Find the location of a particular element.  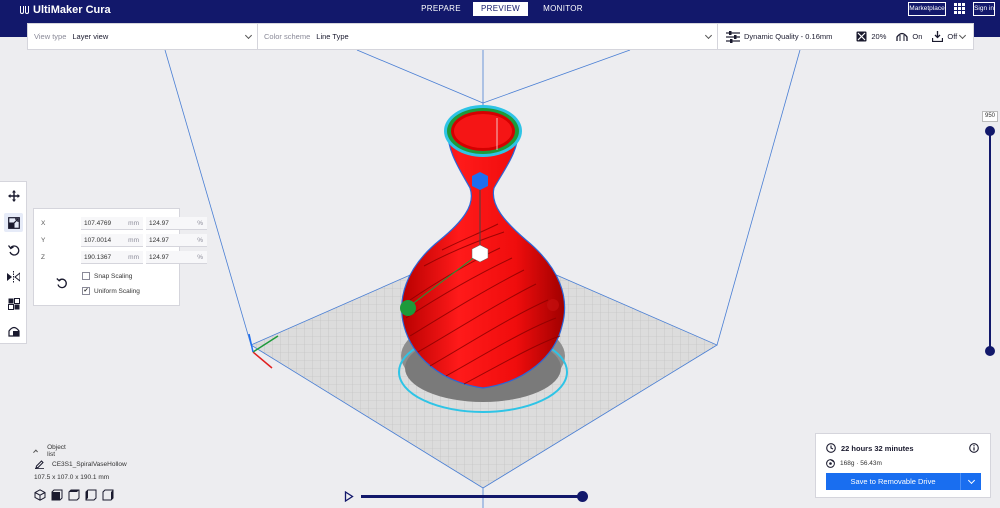

rotate-tool-button is located at coordinates (13, 249).